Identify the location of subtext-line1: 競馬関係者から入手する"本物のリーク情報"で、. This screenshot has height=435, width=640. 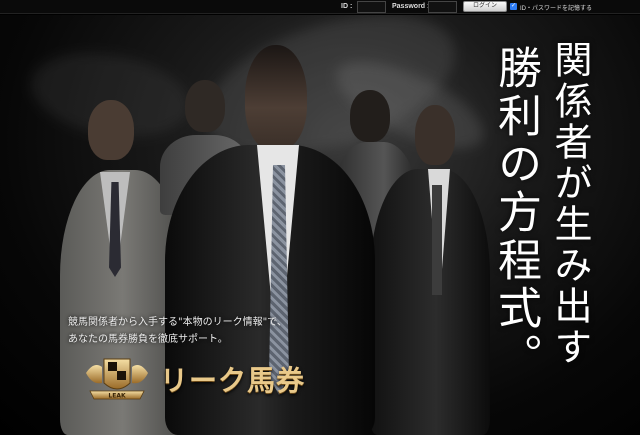
(177, 322).